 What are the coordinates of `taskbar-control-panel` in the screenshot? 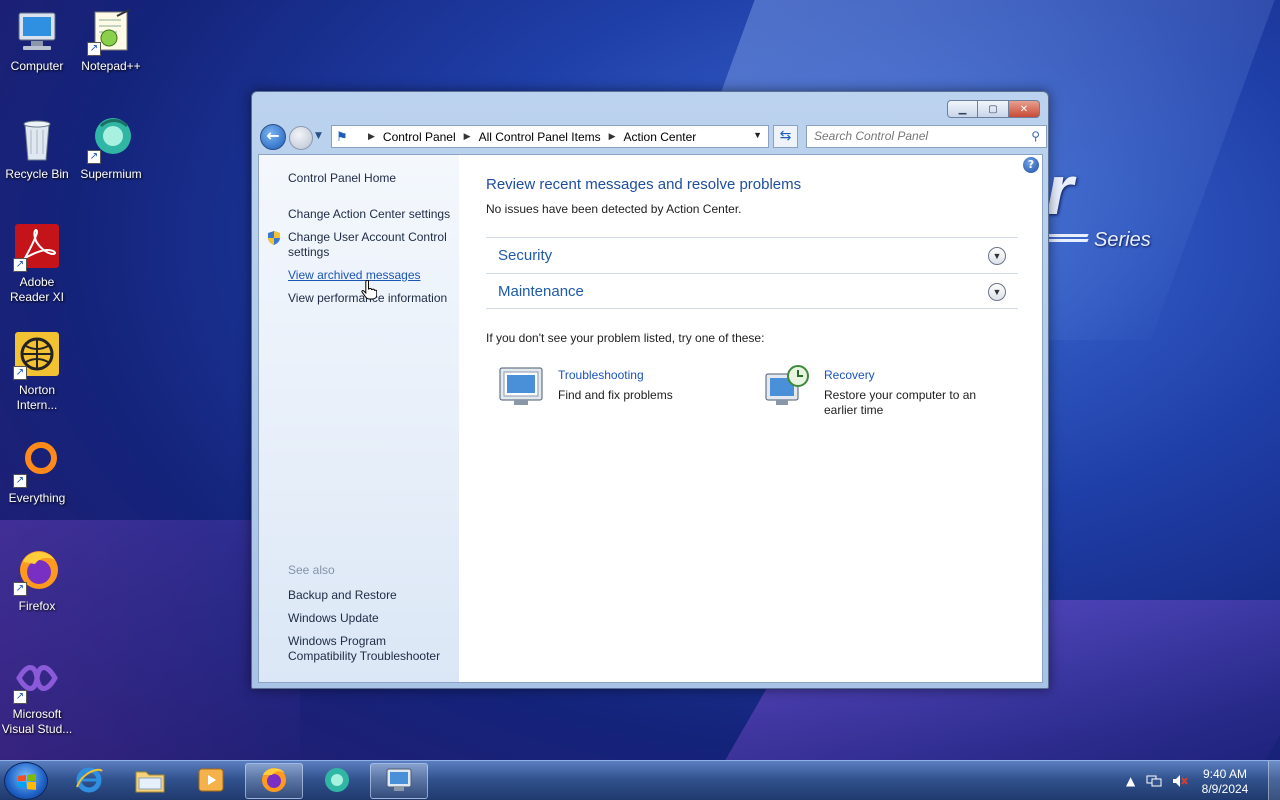 It's located at (399, 781).